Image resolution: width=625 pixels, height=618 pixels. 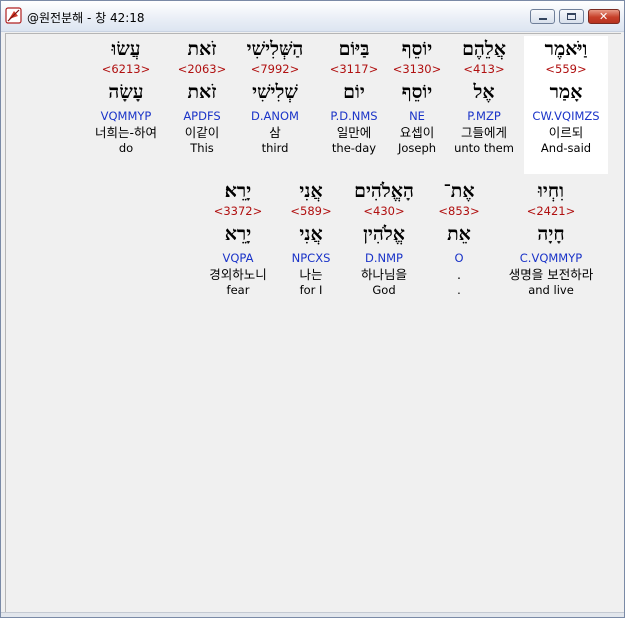 What do you see at coordinates (202, 116) in the screenshot?
I see `parsing-code: APDFS` at bounding box center [202, 116].